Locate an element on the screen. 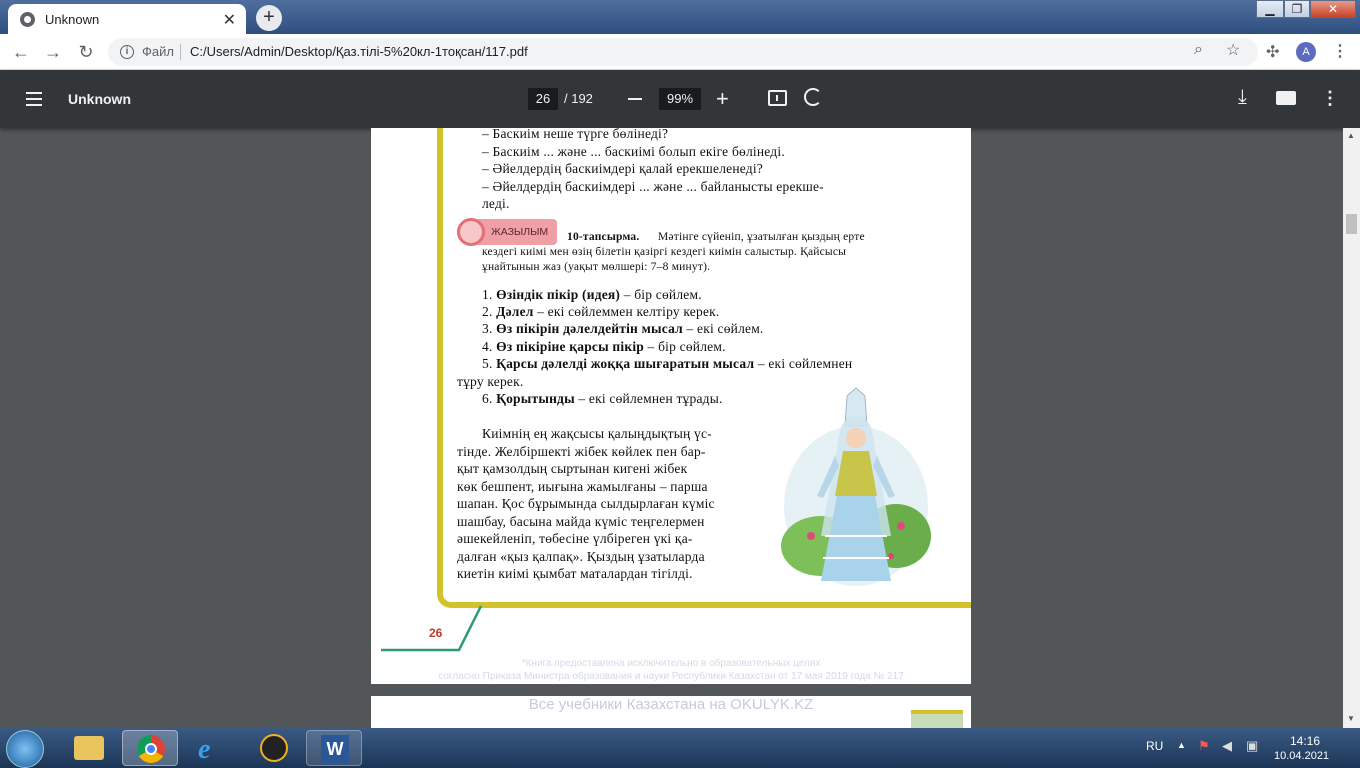 The image size is (1360, 768). network-icon: ▣ is located at coordinates (1252, 746).